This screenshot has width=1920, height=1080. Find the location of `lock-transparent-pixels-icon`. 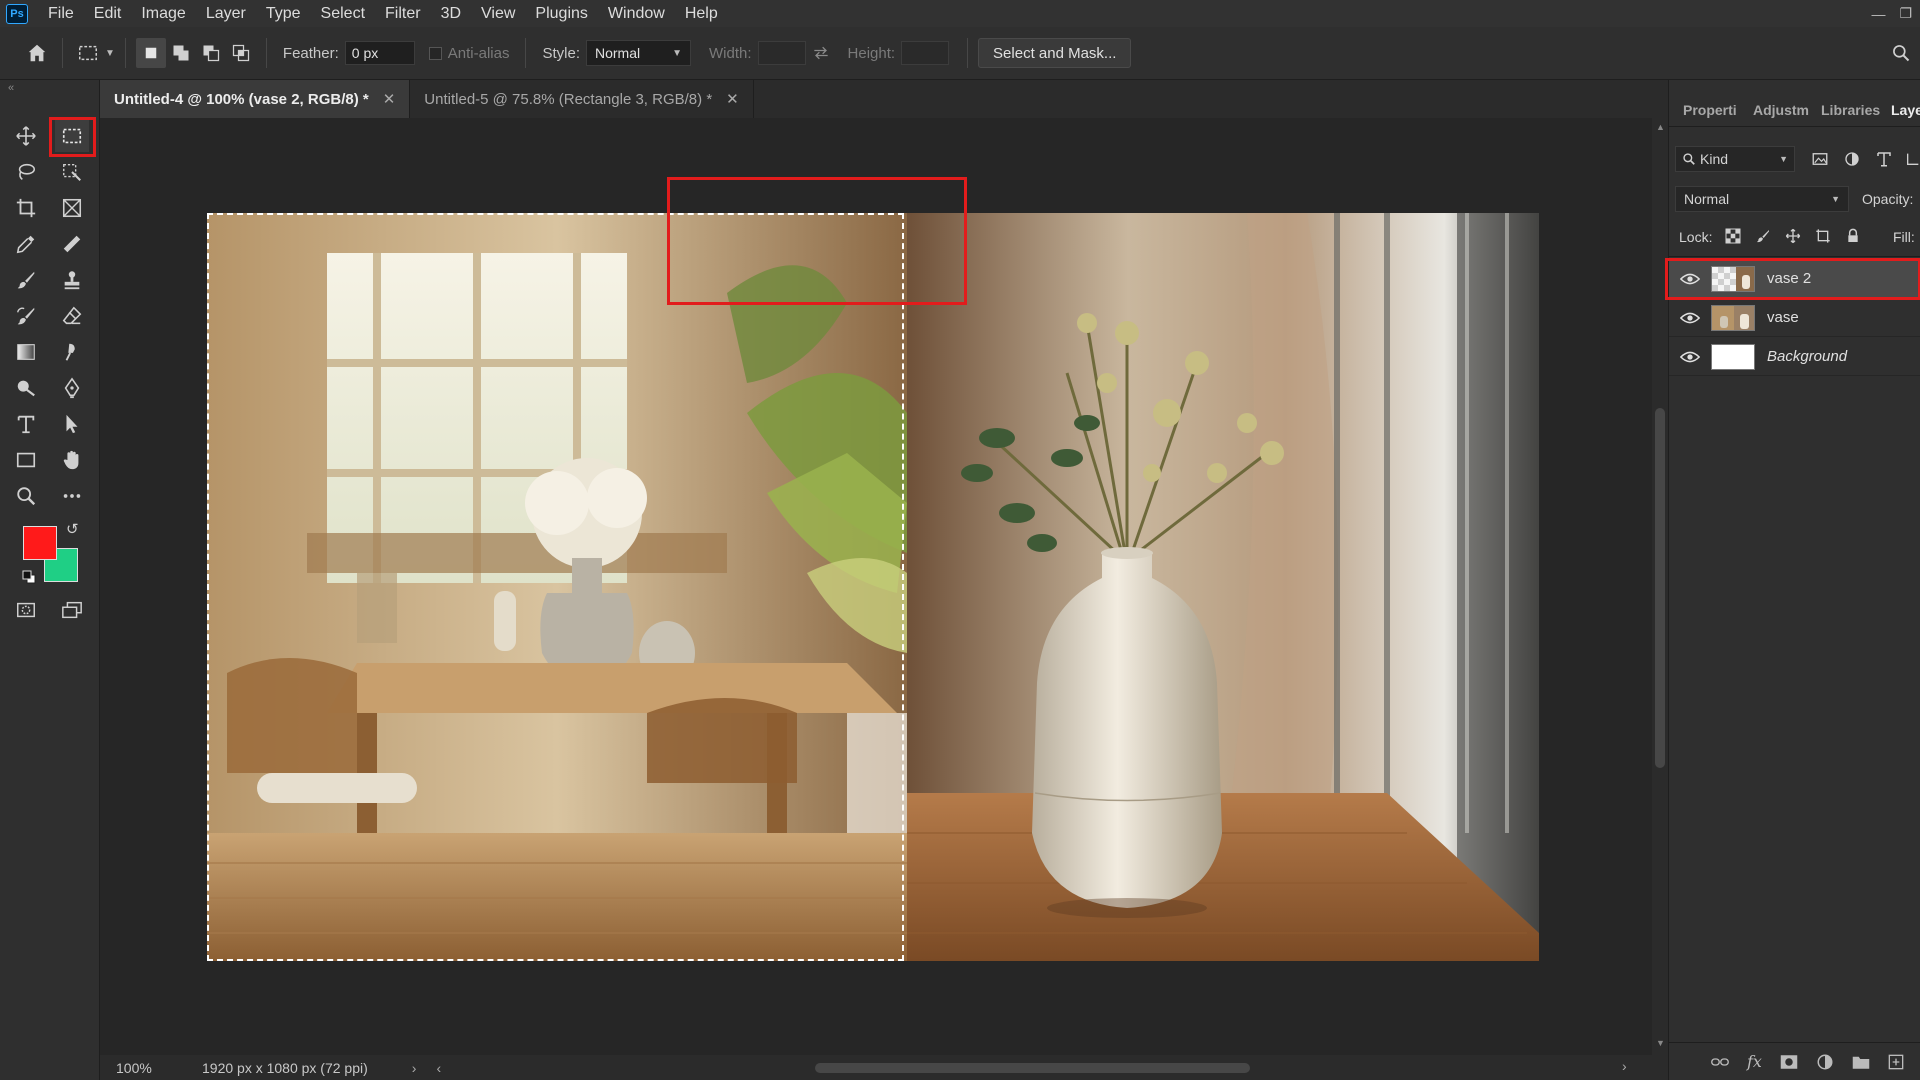

lock-transparent-pixels-icon is located at coordinates (1733, 236).